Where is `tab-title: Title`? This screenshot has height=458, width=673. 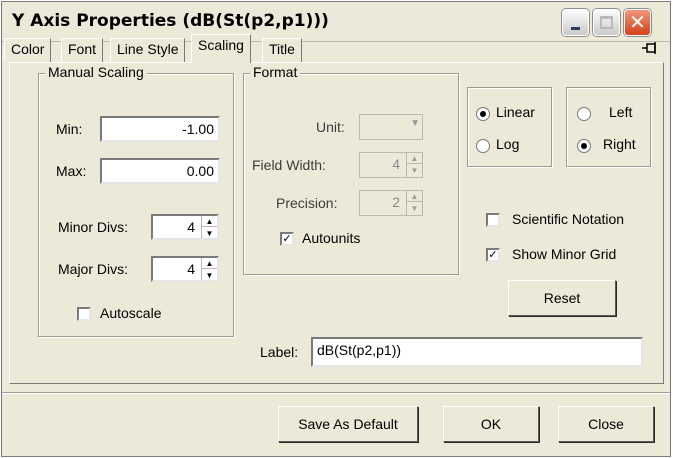
tab-title: Title is located at coordinates (282, 50).